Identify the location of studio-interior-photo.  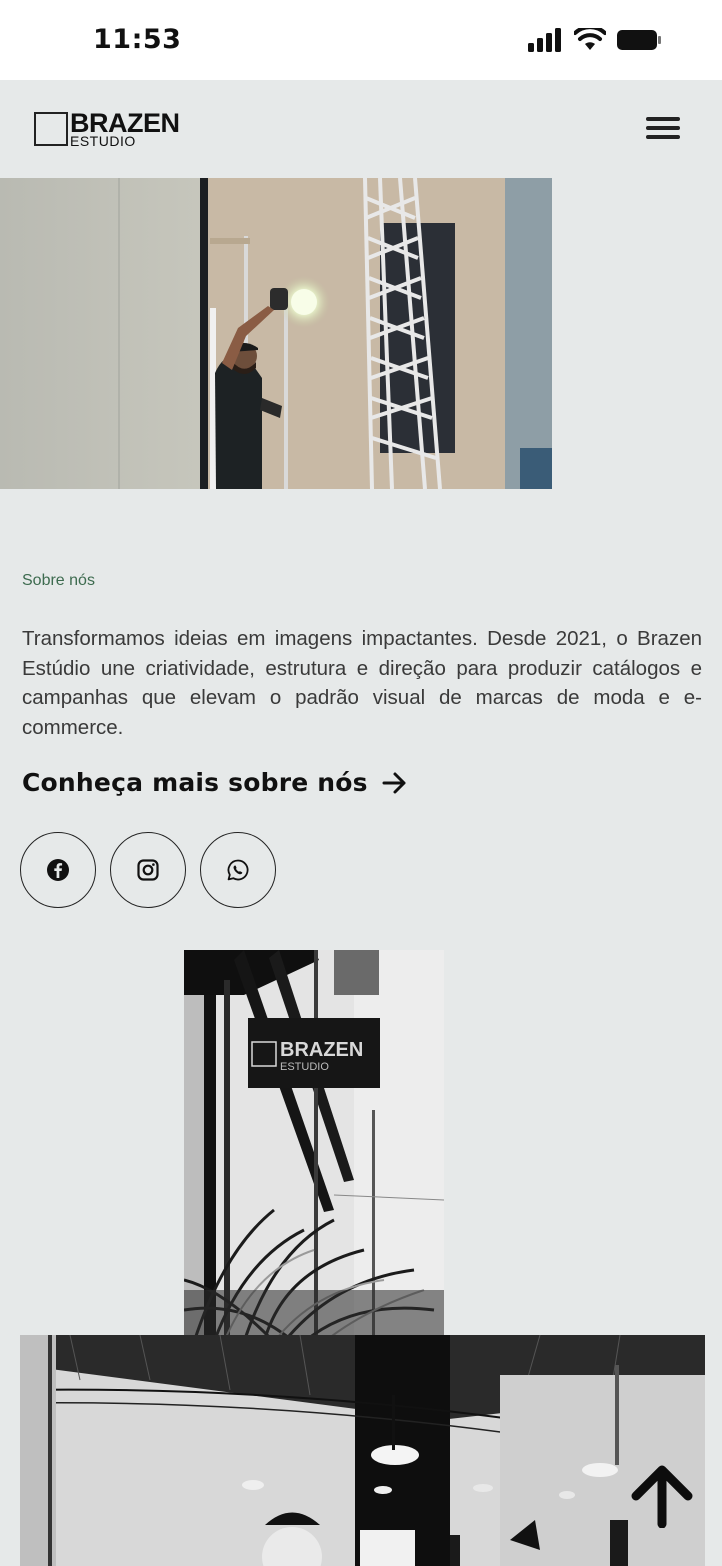
(362, 1450).